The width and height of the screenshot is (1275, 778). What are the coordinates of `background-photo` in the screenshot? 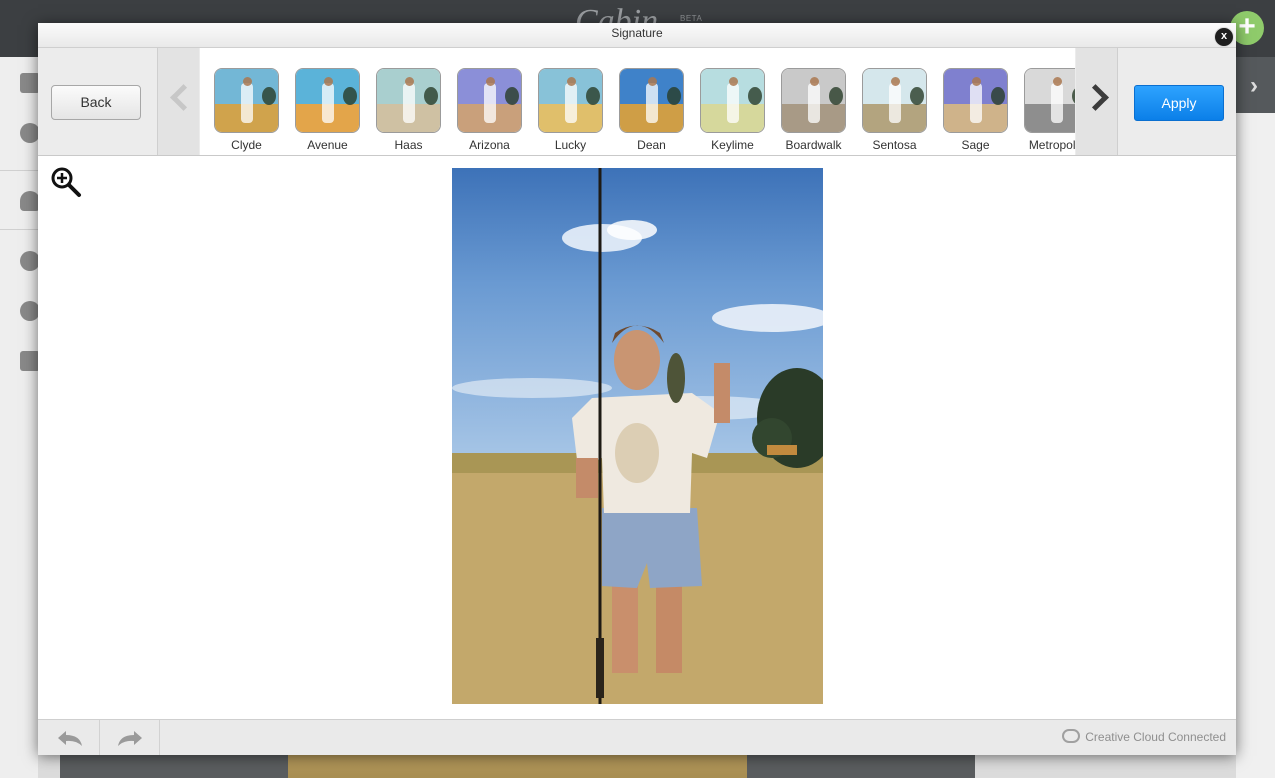 It's located at (517, 765).